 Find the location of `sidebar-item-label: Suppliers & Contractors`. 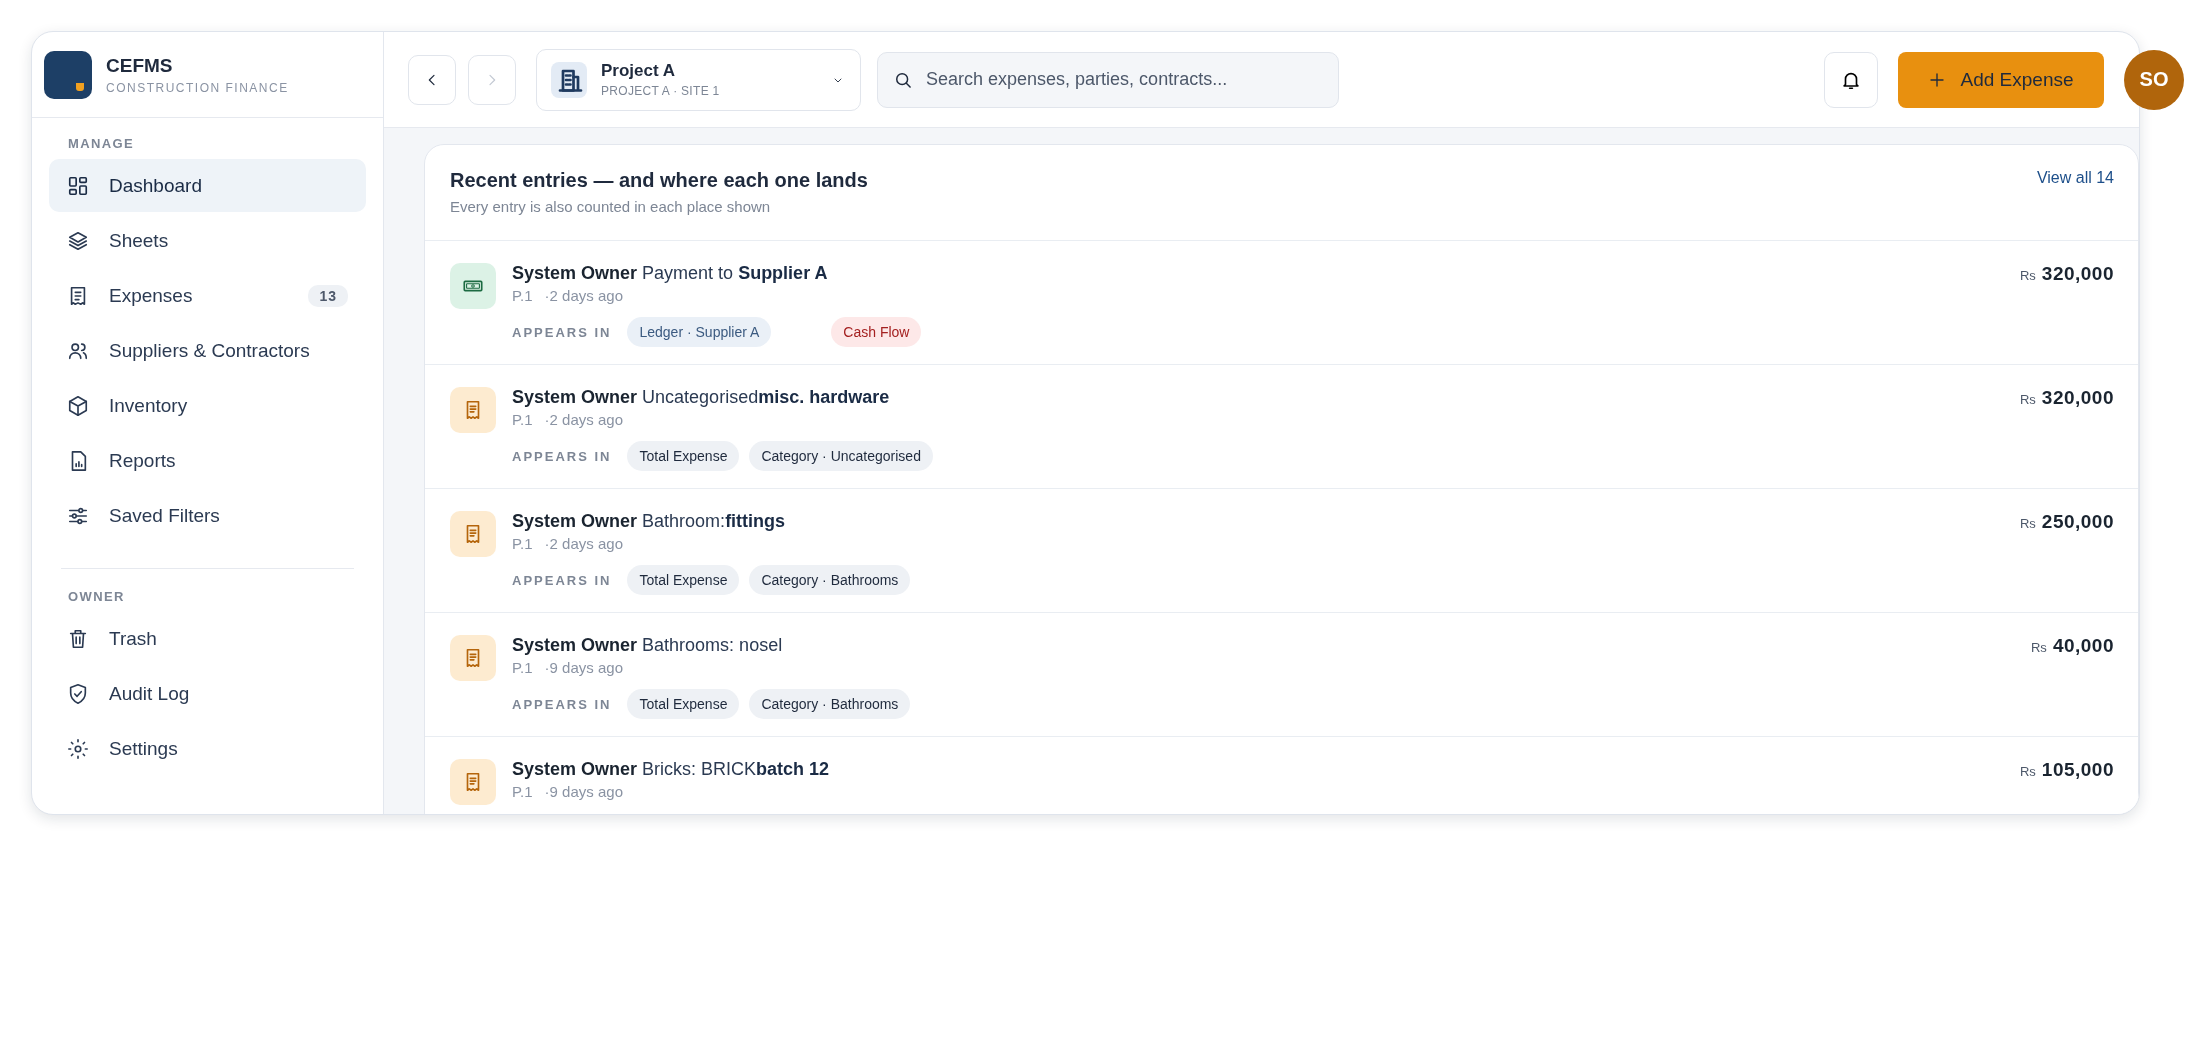

sidebar-item-label: Suppliers & Contractors is located at coordinates (210, 350).